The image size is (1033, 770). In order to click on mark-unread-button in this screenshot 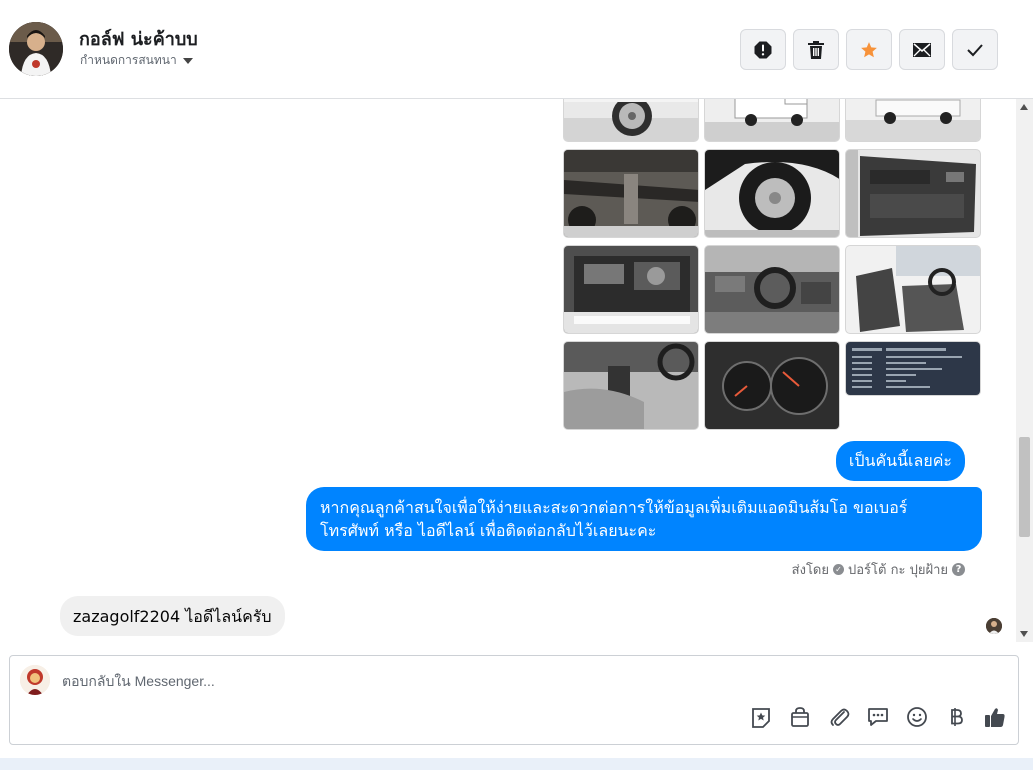, I will do `click(922, 49)`.